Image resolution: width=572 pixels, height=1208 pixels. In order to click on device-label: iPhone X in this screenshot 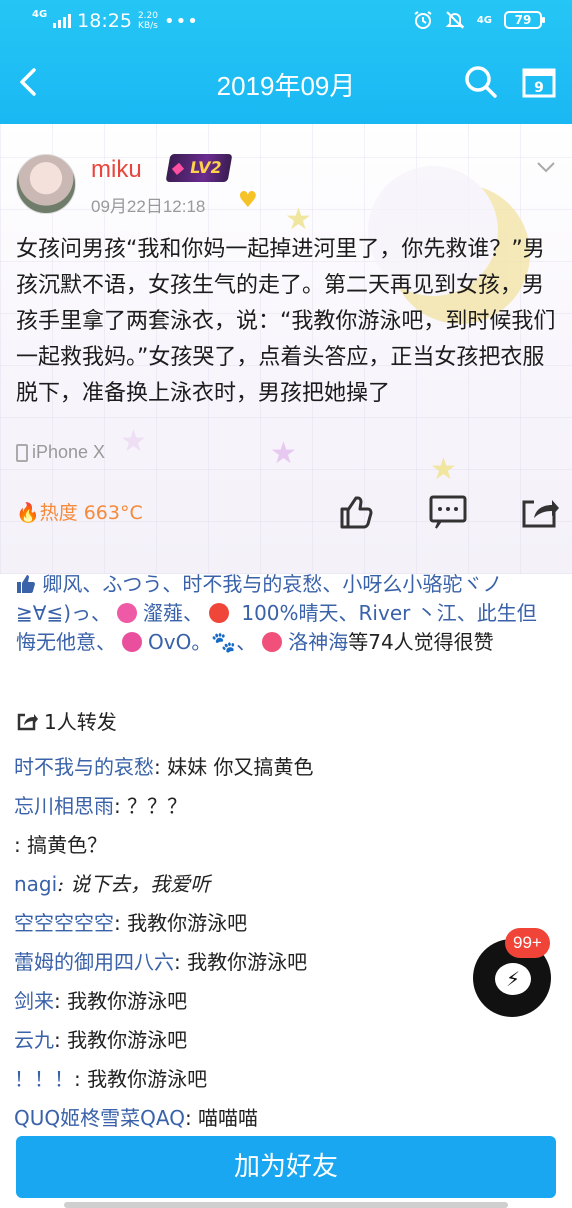, I will do `click(60, 452)`.